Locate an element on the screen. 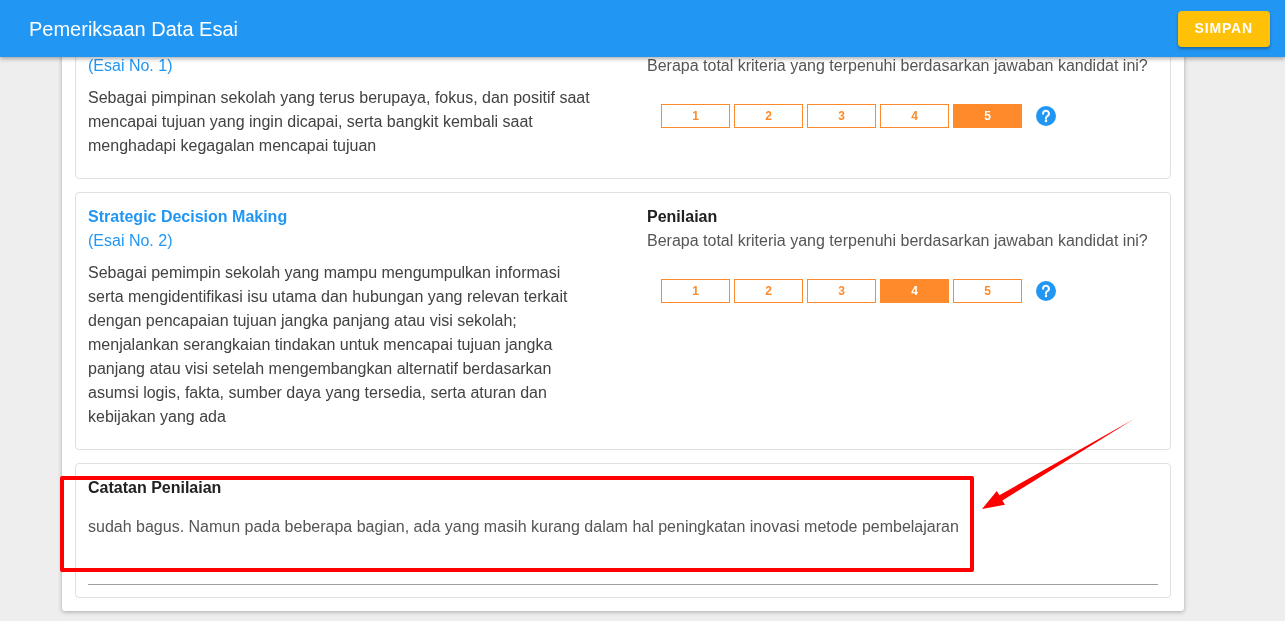 The width and height of the screenshot is (1285, 621). notes-label: Catatan Penilaian is located at coordinates (155, 488).